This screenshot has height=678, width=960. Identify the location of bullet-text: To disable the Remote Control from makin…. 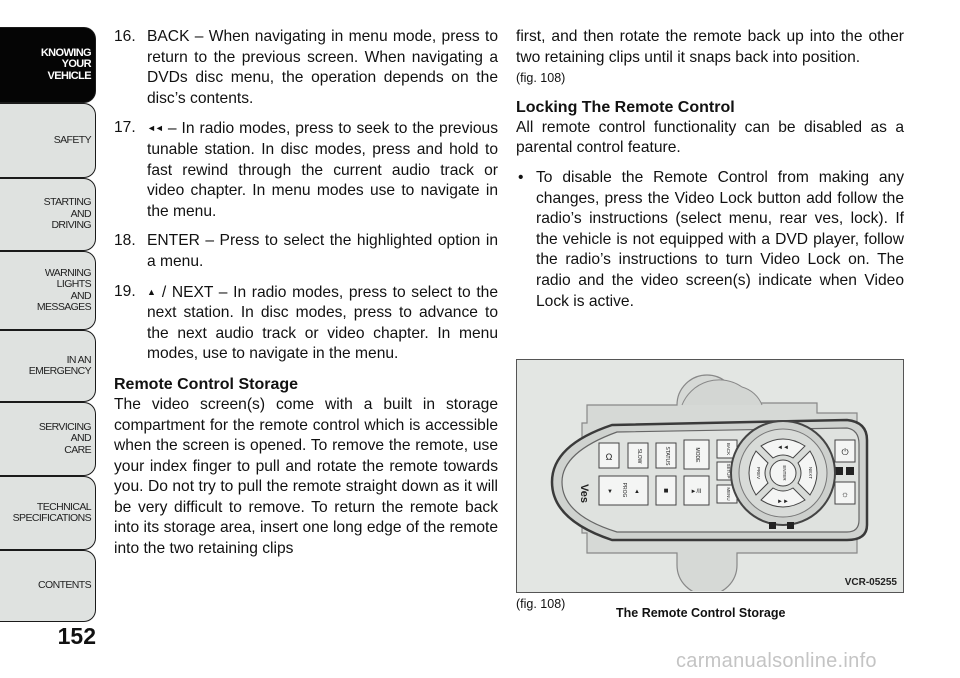
(720, 239).